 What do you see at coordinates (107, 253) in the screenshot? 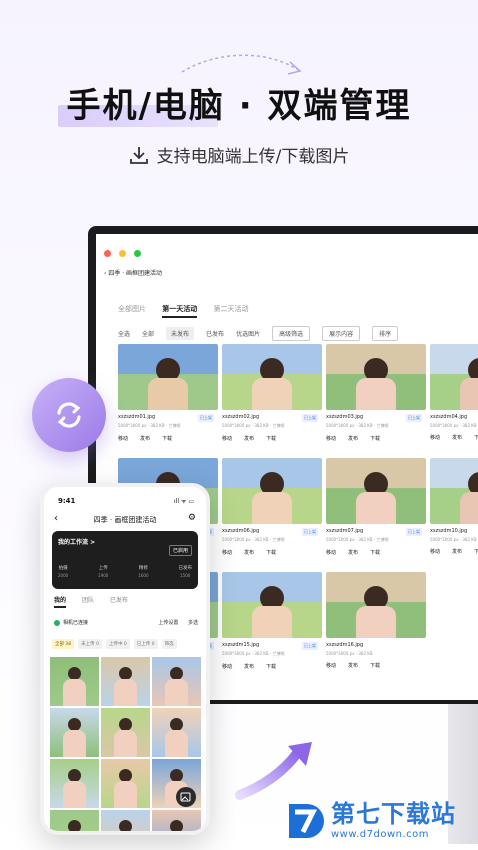
I see `close-window-button` at bounding box center [107, 253].